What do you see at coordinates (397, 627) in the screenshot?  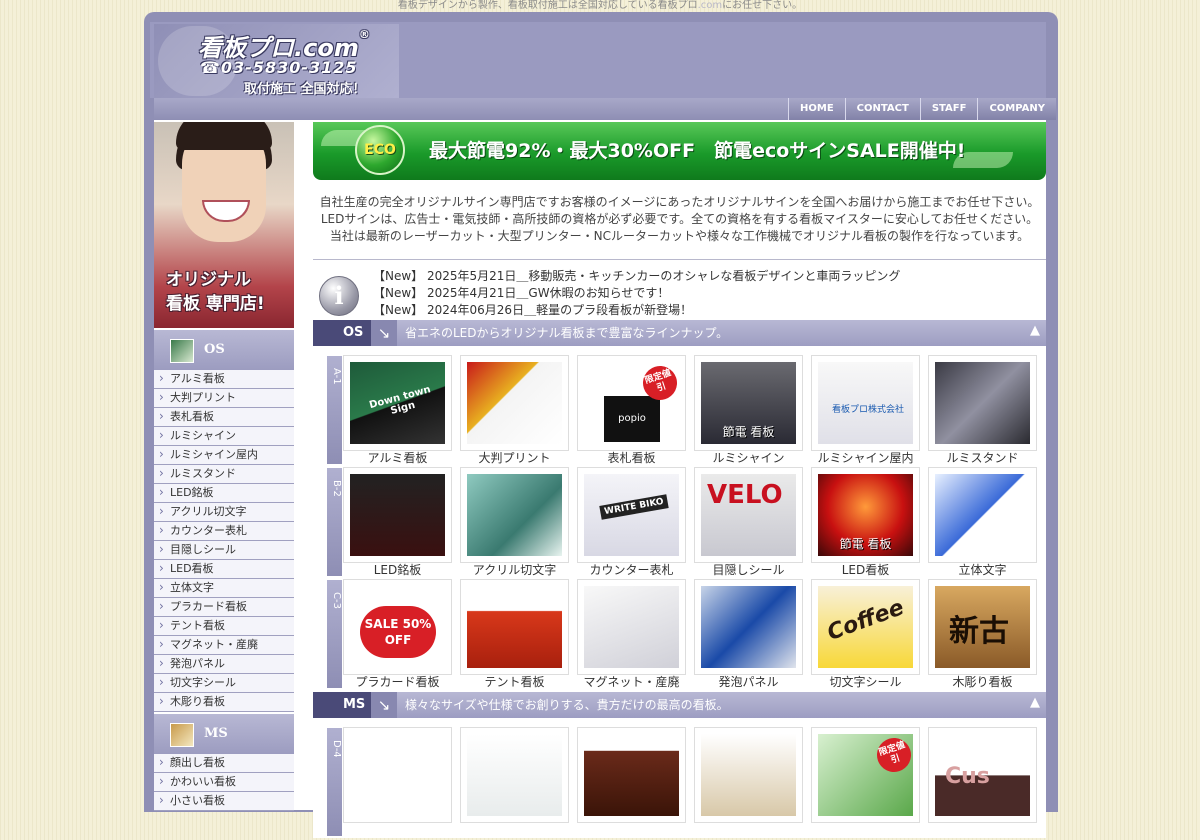 I see `product-thumbnail: SALE 50% OFF` at bounding box center [397, 627].